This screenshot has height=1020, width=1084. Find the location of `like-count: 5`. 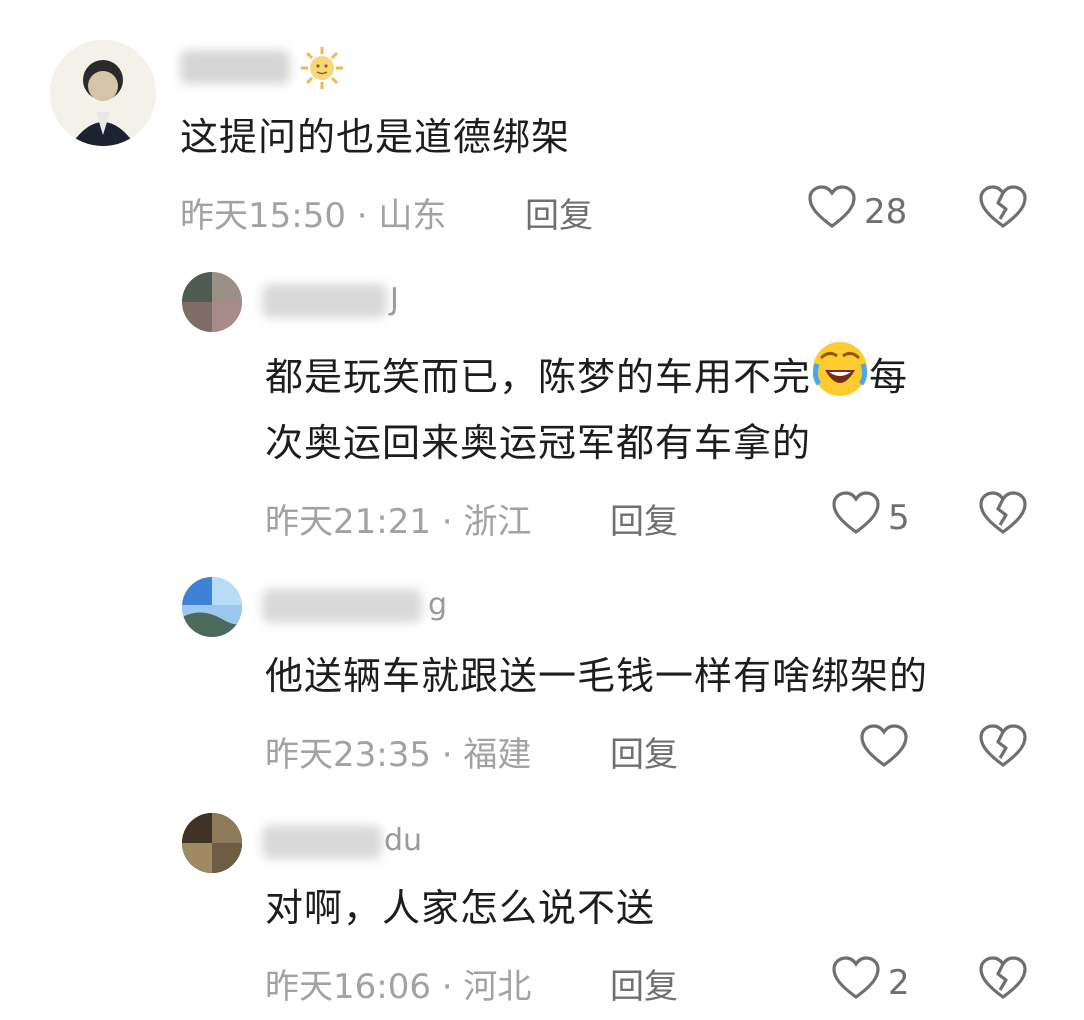

like-count: 5 is located at coordinates (899, 517).